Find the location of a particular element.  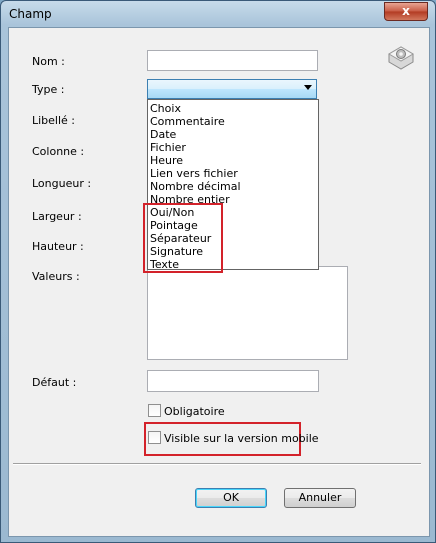

chevron-down-icon is located at coordinates (308, 87).